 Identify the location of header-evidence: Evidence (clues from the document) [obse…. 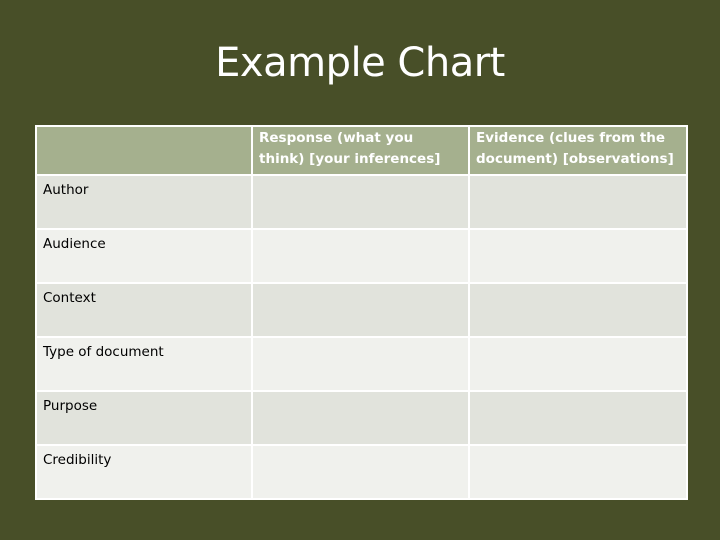
(578, 150).